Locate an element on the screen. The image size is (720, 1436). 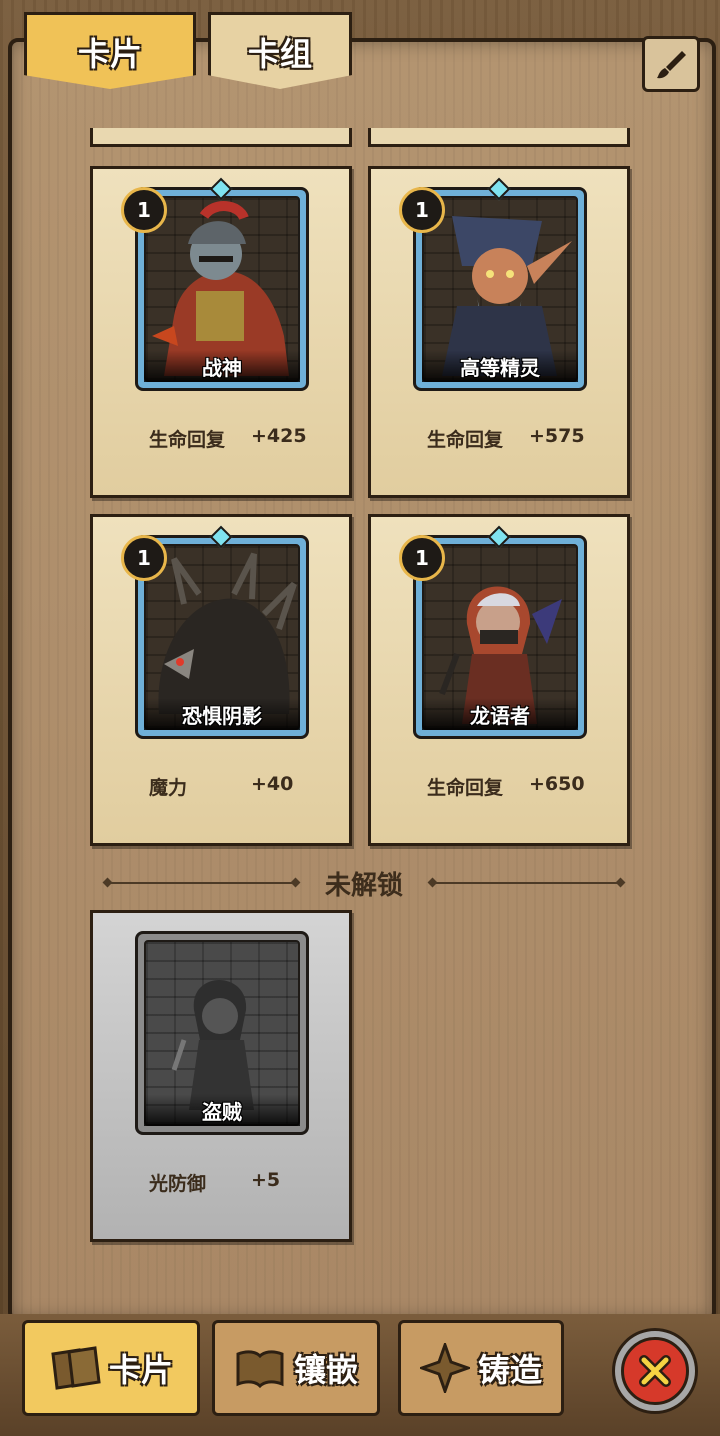
bottom-tab-label: 铸造 is located at coordinates (509, 1370).